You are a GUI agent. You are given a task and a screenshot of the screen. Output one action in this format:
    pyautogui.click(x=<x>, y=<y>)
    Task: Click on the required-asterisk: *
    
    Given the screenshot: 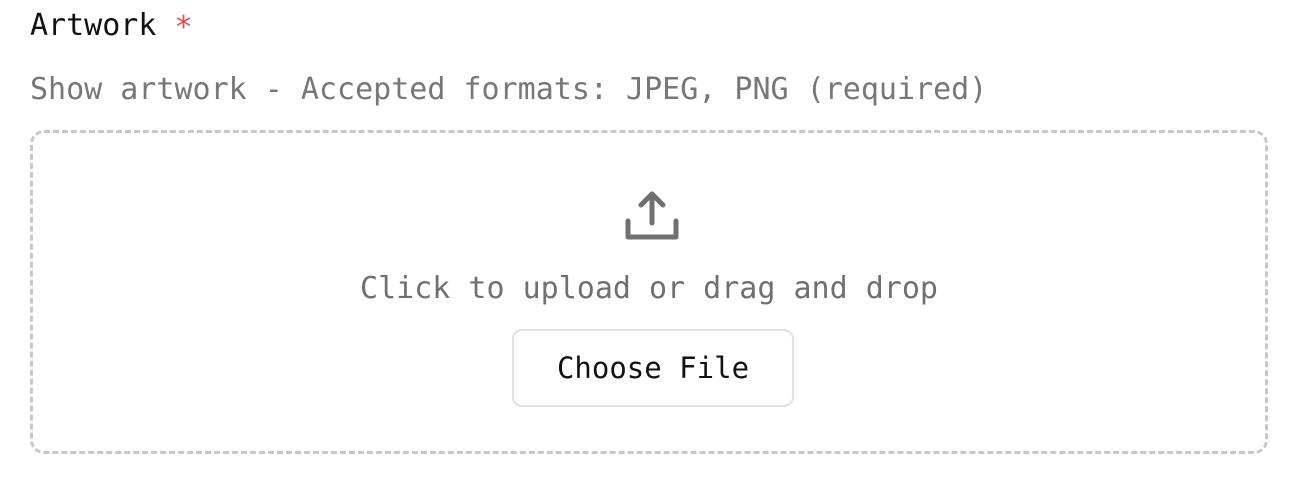 What is the action you would take?
    pyautogui.click(x=183, y=27)
    